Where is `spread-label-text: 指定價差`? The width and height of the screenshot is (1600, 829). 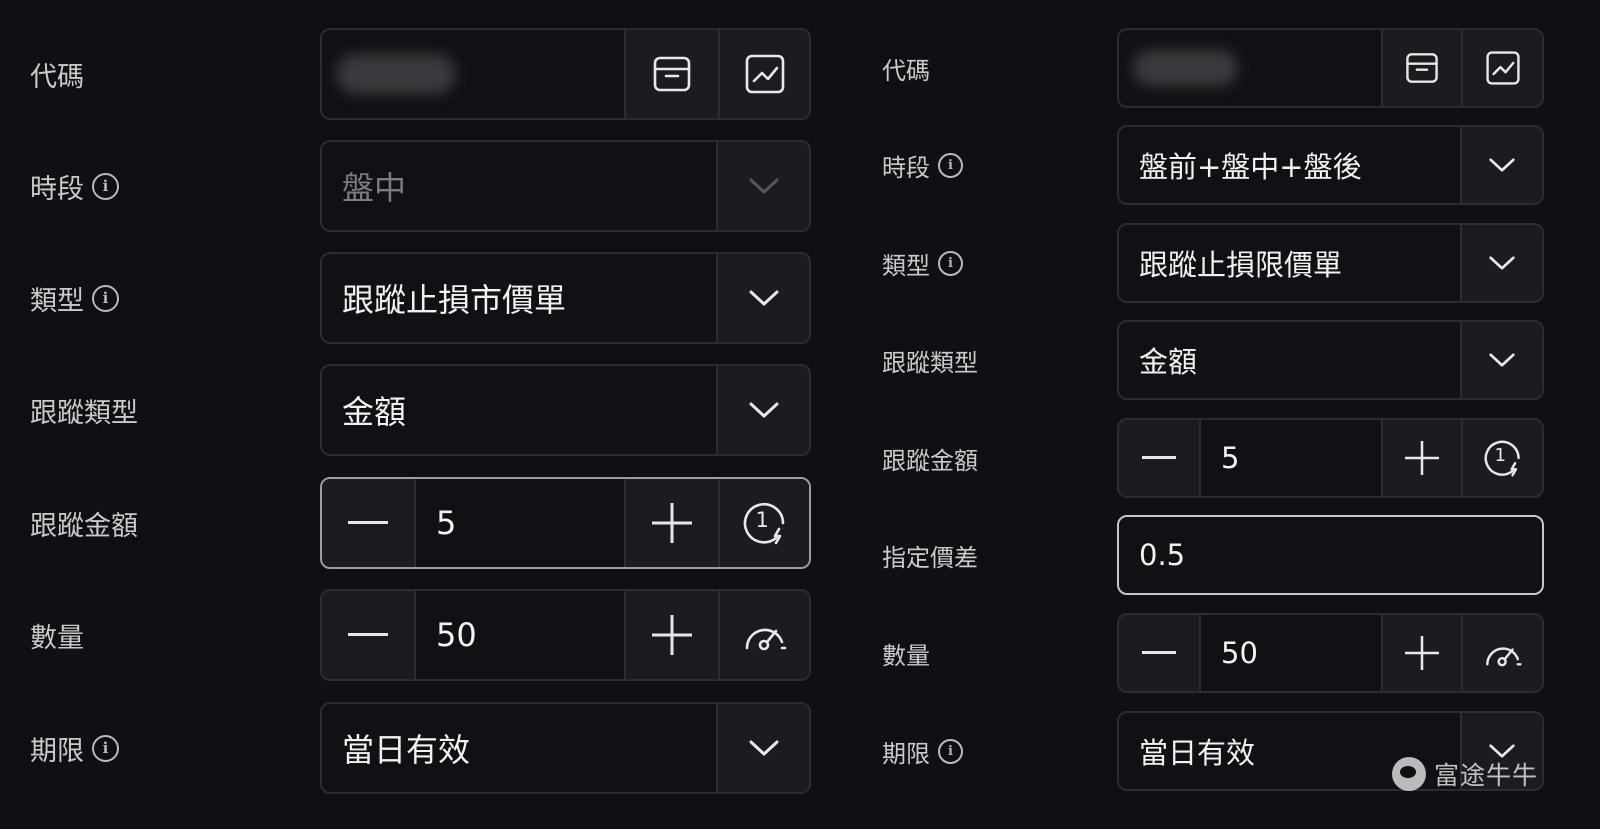 spread-label-text: 指定價差 is located at coordinates (930, 557).